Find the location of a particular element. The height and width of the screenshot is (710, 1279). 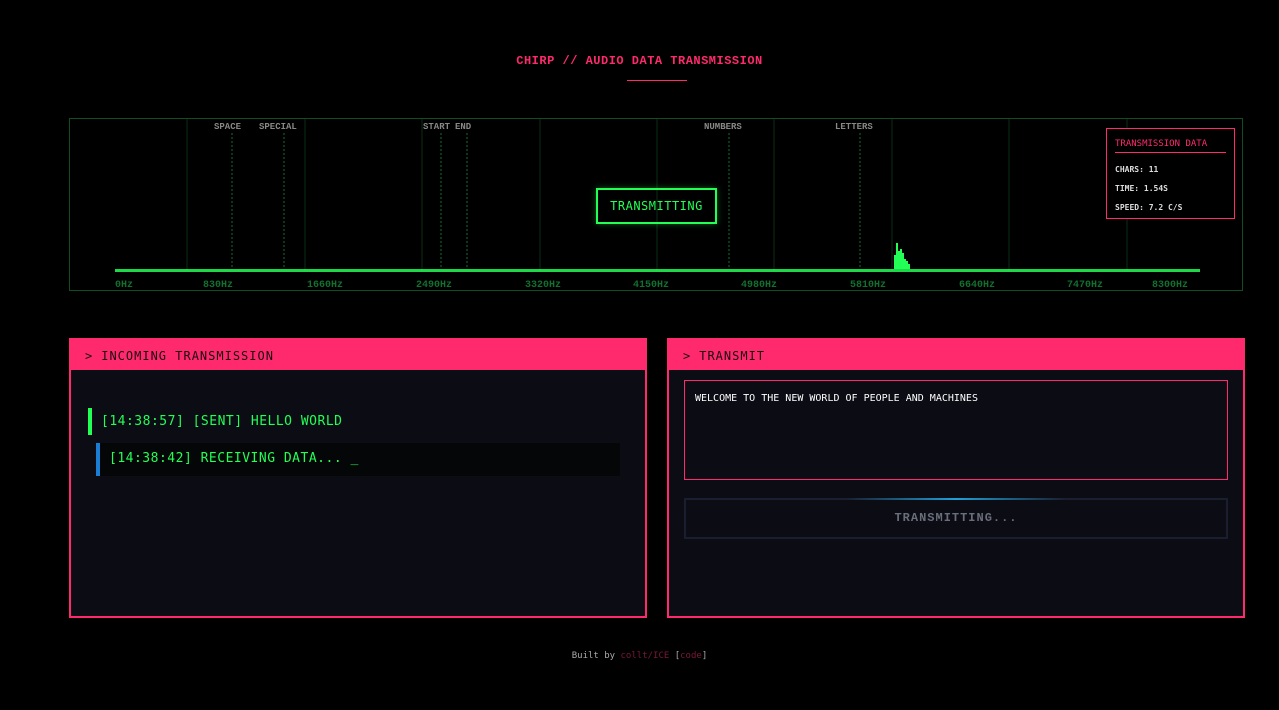

button-glow is located at coordinates (956, 499).